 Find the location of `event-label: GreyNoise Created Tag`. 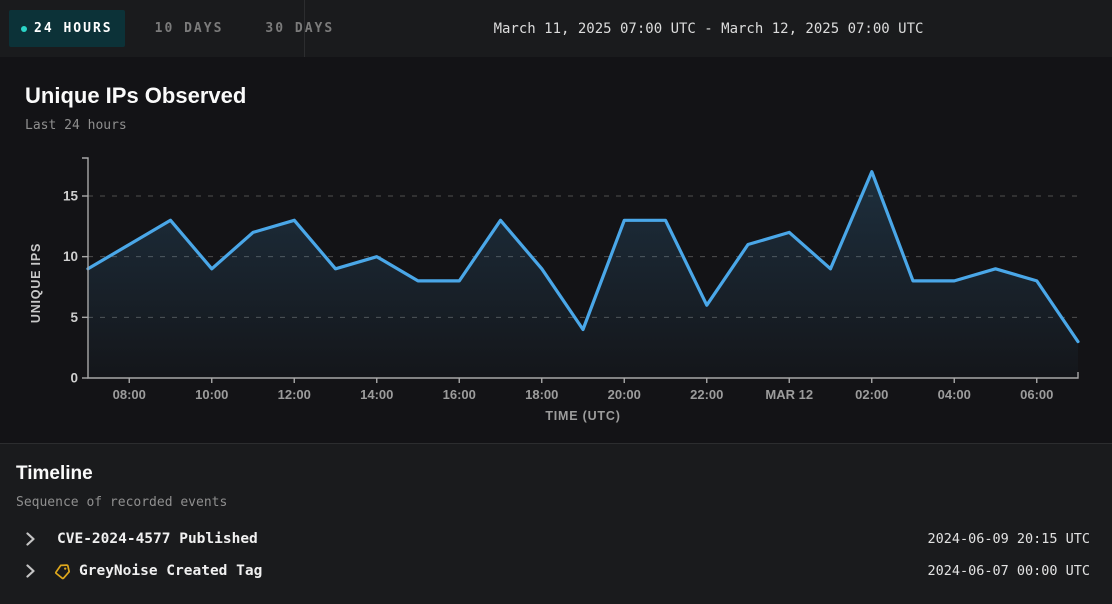

event-label: GreyNoise Created Tag is located at coordinates (171, 571).